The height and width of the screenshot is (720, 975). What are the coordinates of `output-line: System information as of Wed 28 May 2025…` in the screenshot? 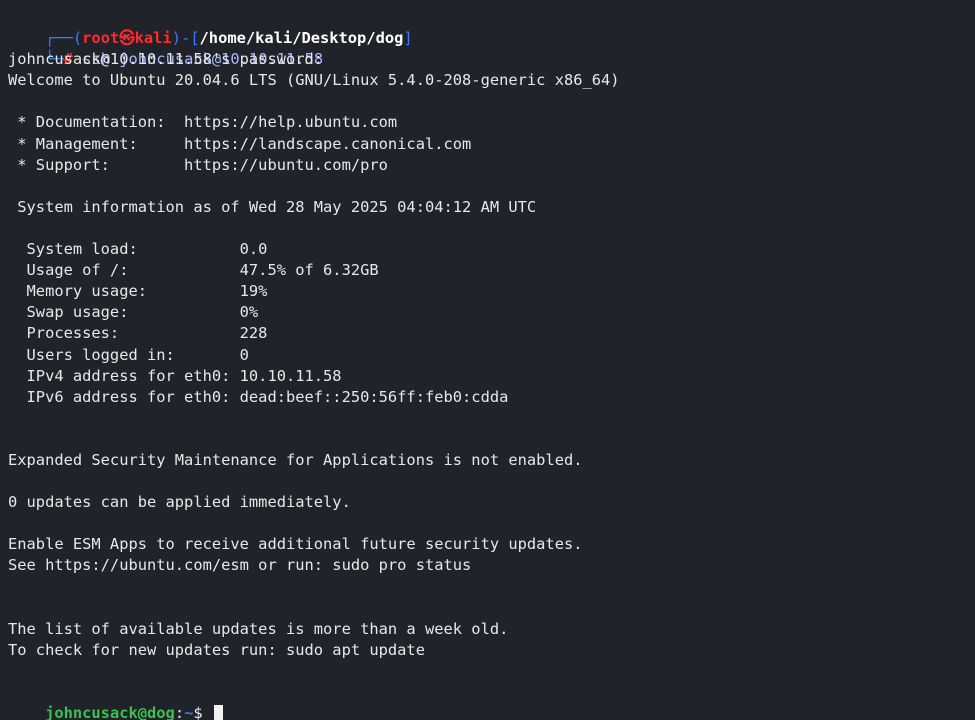 It's located at (272, 206).